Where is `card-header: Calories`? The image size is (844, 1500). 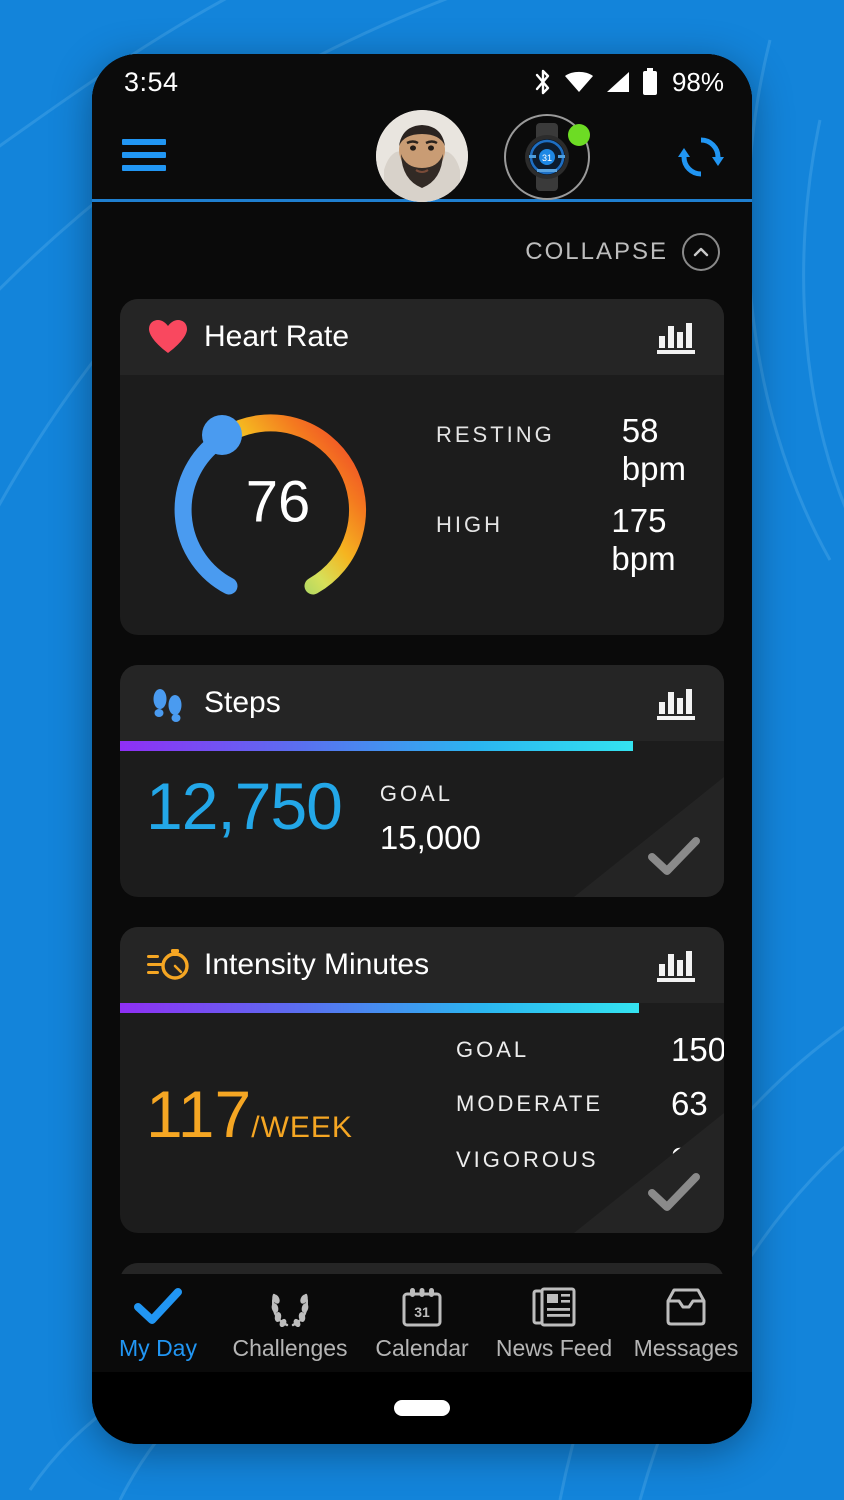 card-header: Calories is located at coordinates (422, 1268).